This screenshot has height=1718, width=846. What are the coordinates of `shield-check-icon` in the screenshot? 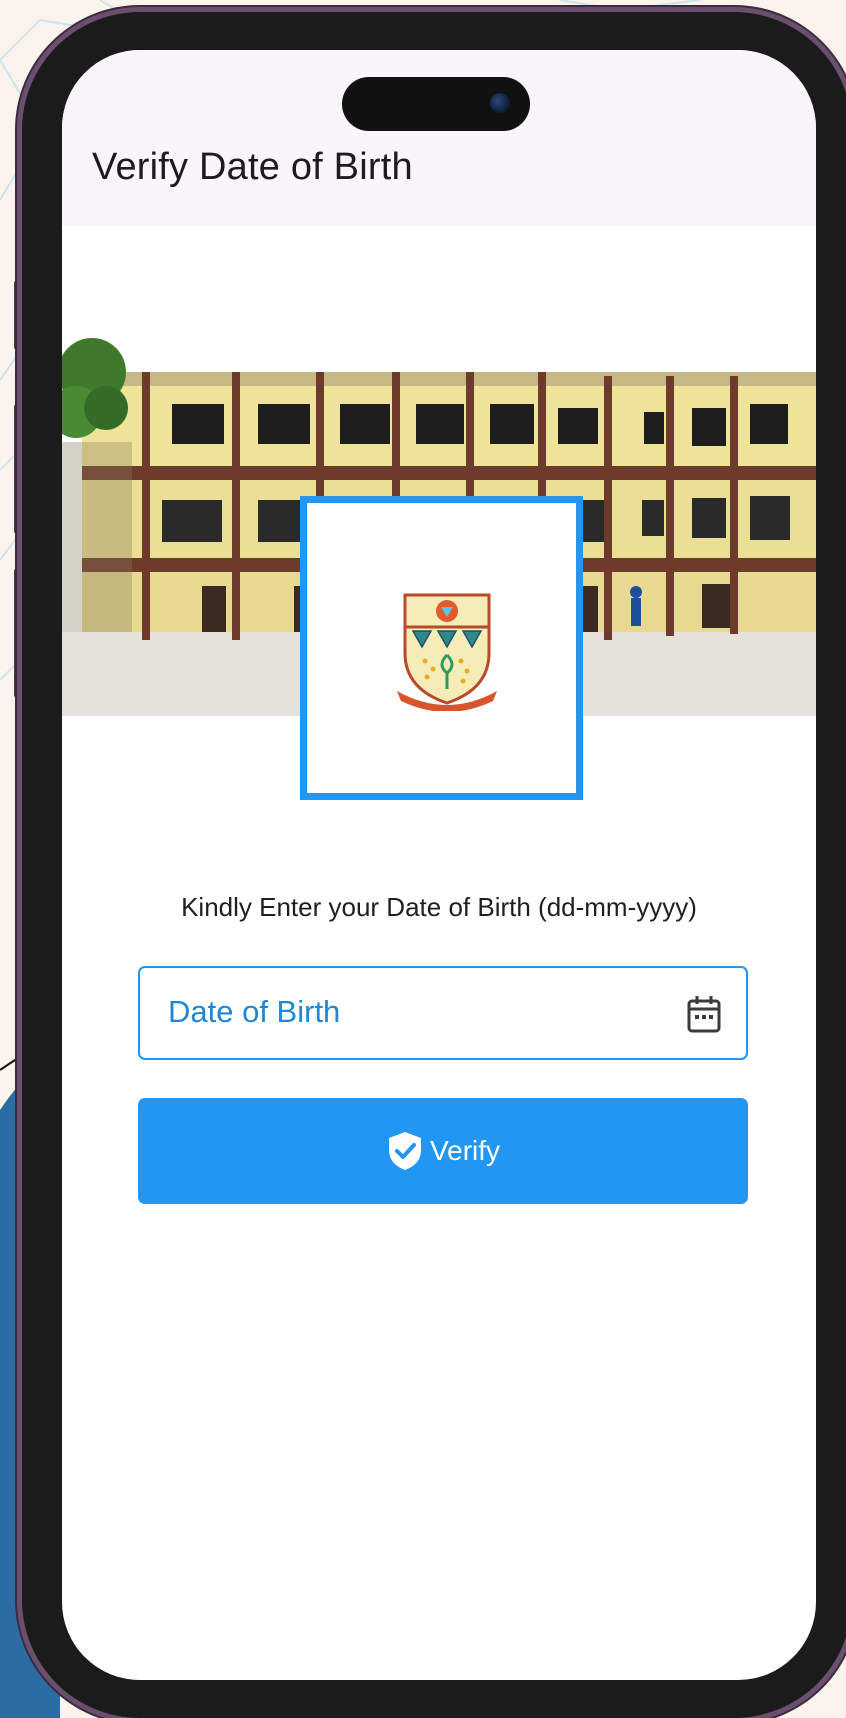 It's located at (404, 1151).